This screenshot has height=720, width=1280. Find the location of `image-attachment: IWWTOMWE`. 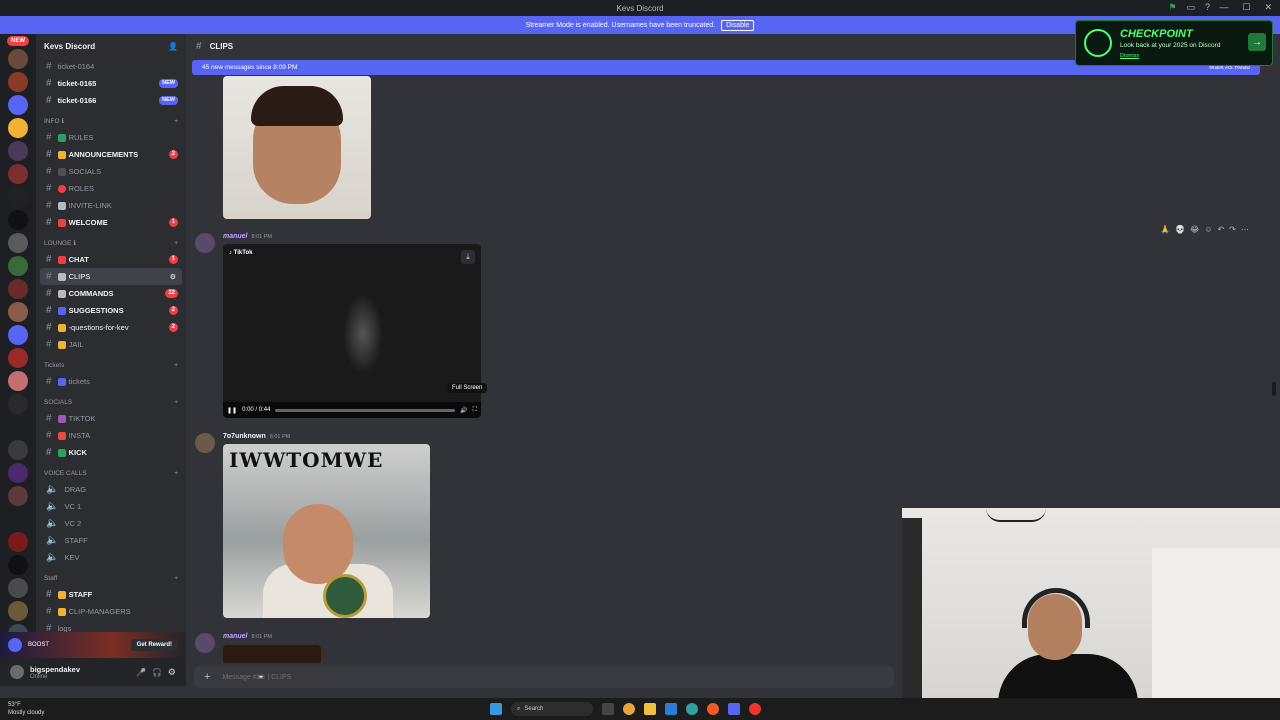

image-attachment: IWWTOMWE is located at coordinates (326, 531).